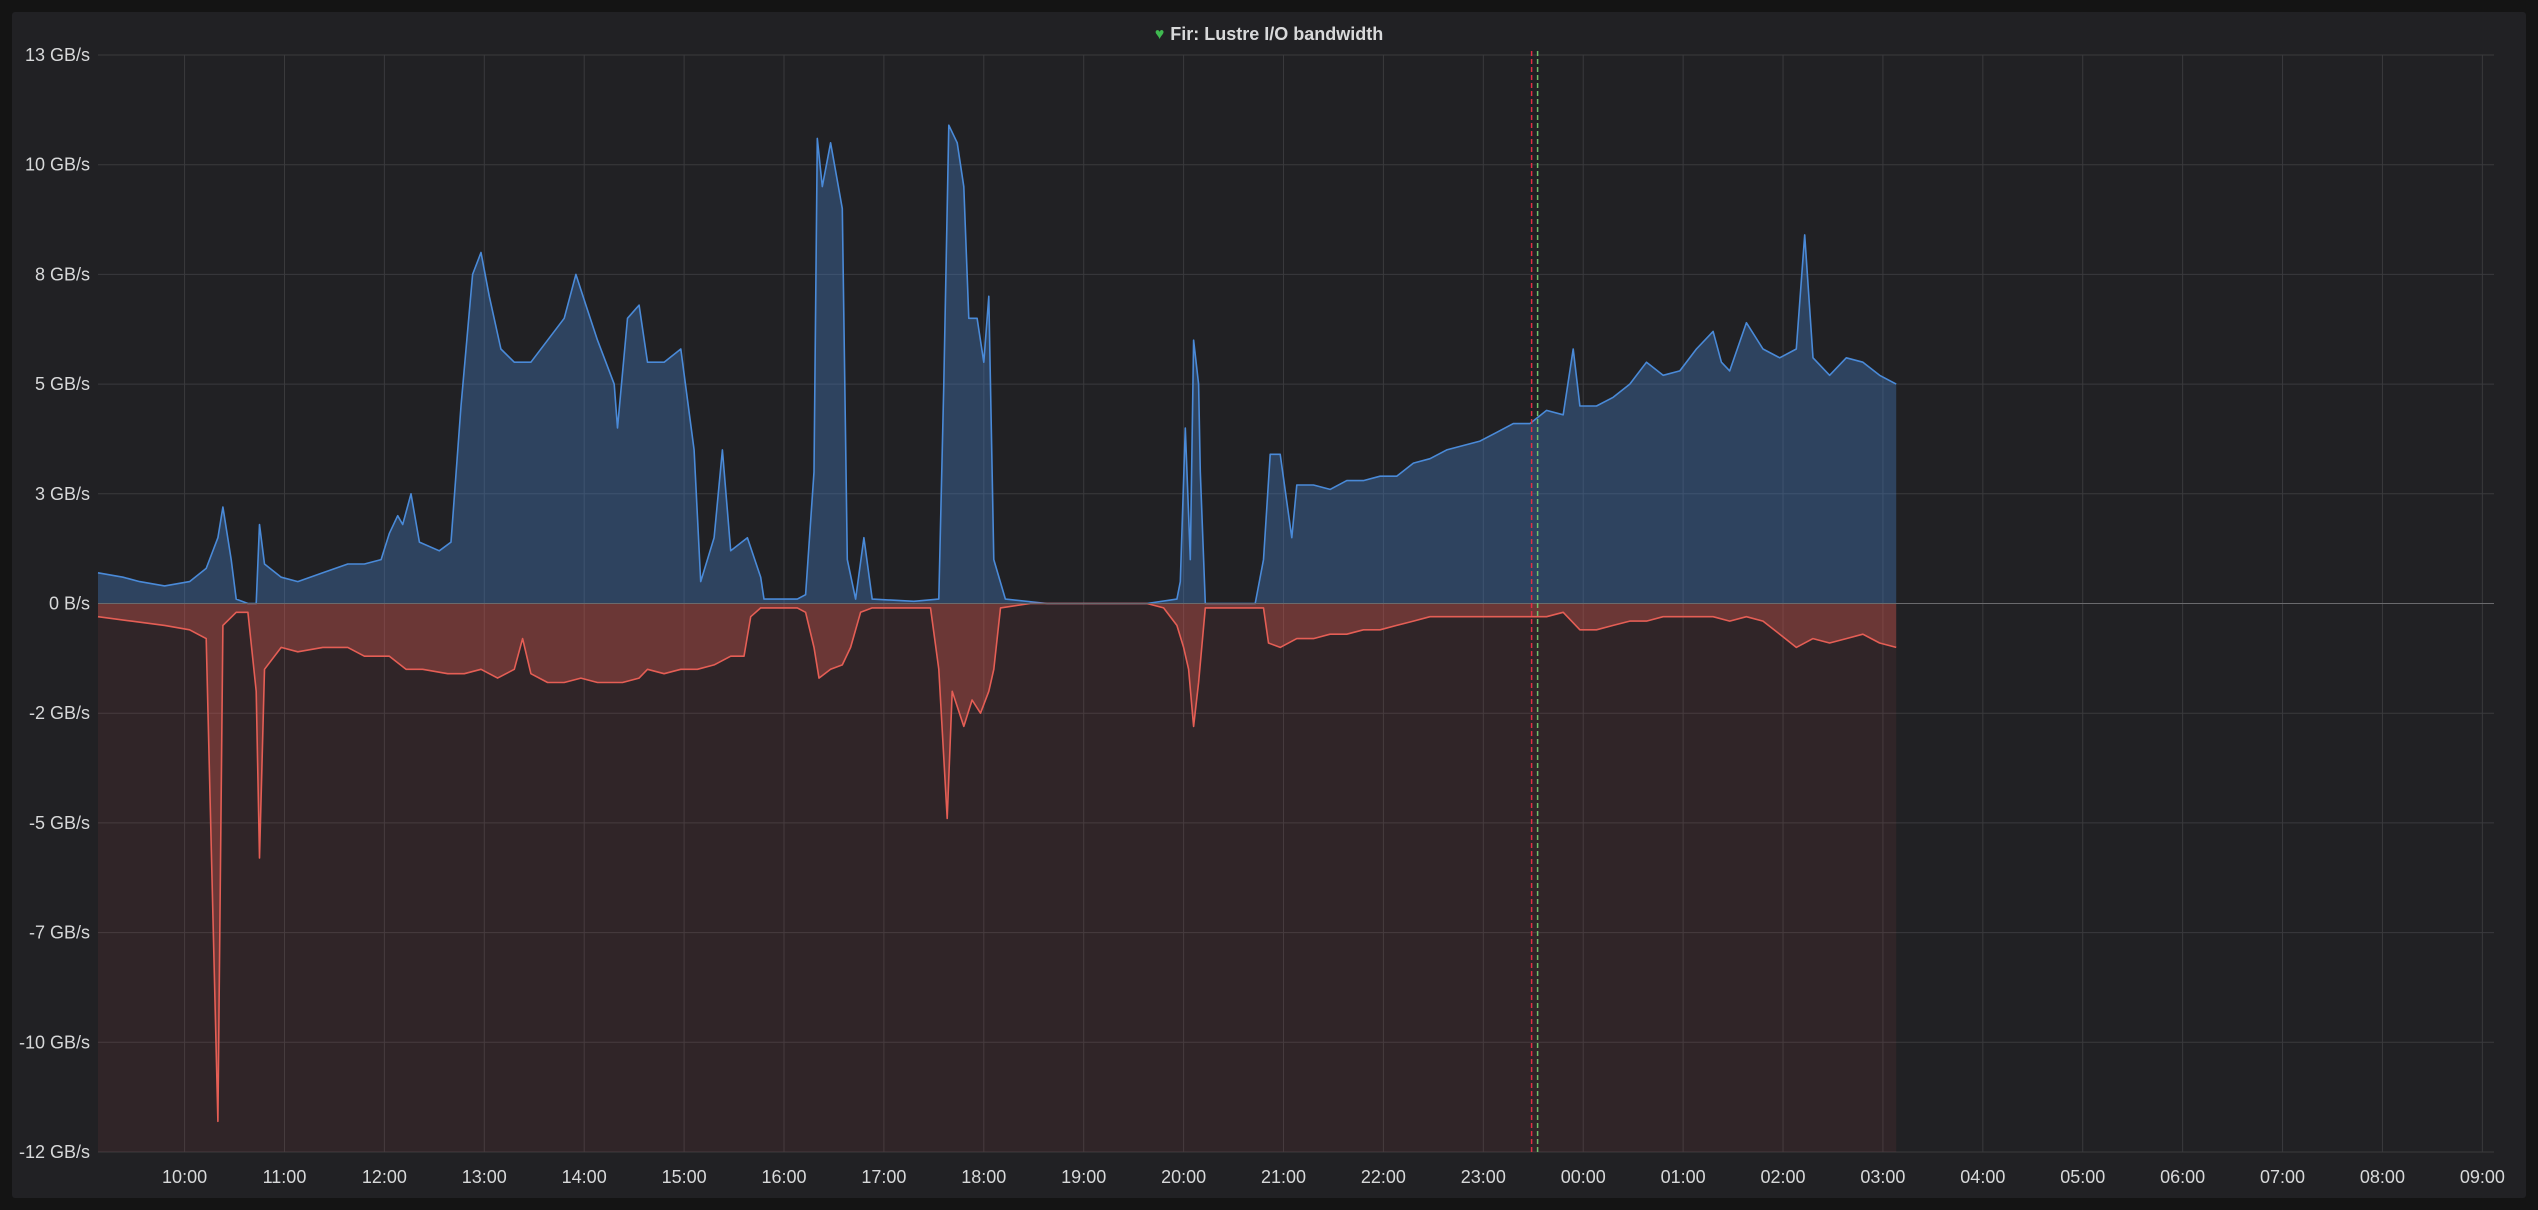 This screenshot has height=1210, width=2538. What do you see at coordinates (69, 604) in the screenshot?
I see `y-tick-label: 0 B/s` at bounding box center [69, 604].